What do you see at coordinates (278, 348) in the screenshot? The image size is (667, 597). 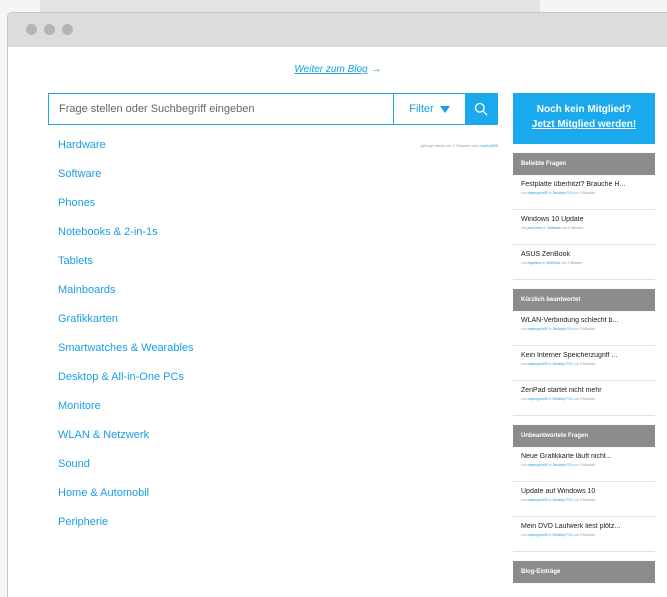 I see `category-item: Smartwatches & Wearables` at bounding box center [278, 348].